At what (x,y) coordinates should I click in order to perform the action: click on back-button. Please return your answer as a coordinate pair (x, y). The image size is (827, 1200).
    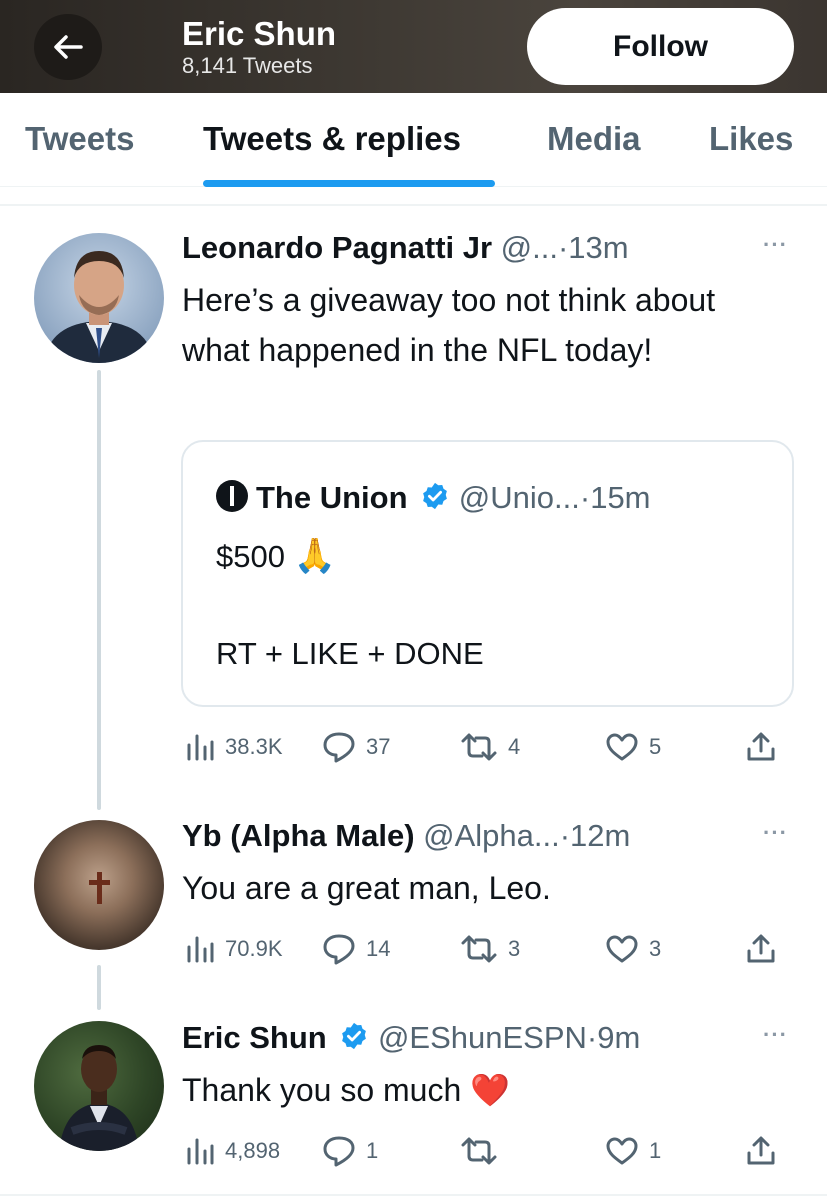
    Looking at the image, I should click on (68, 47).